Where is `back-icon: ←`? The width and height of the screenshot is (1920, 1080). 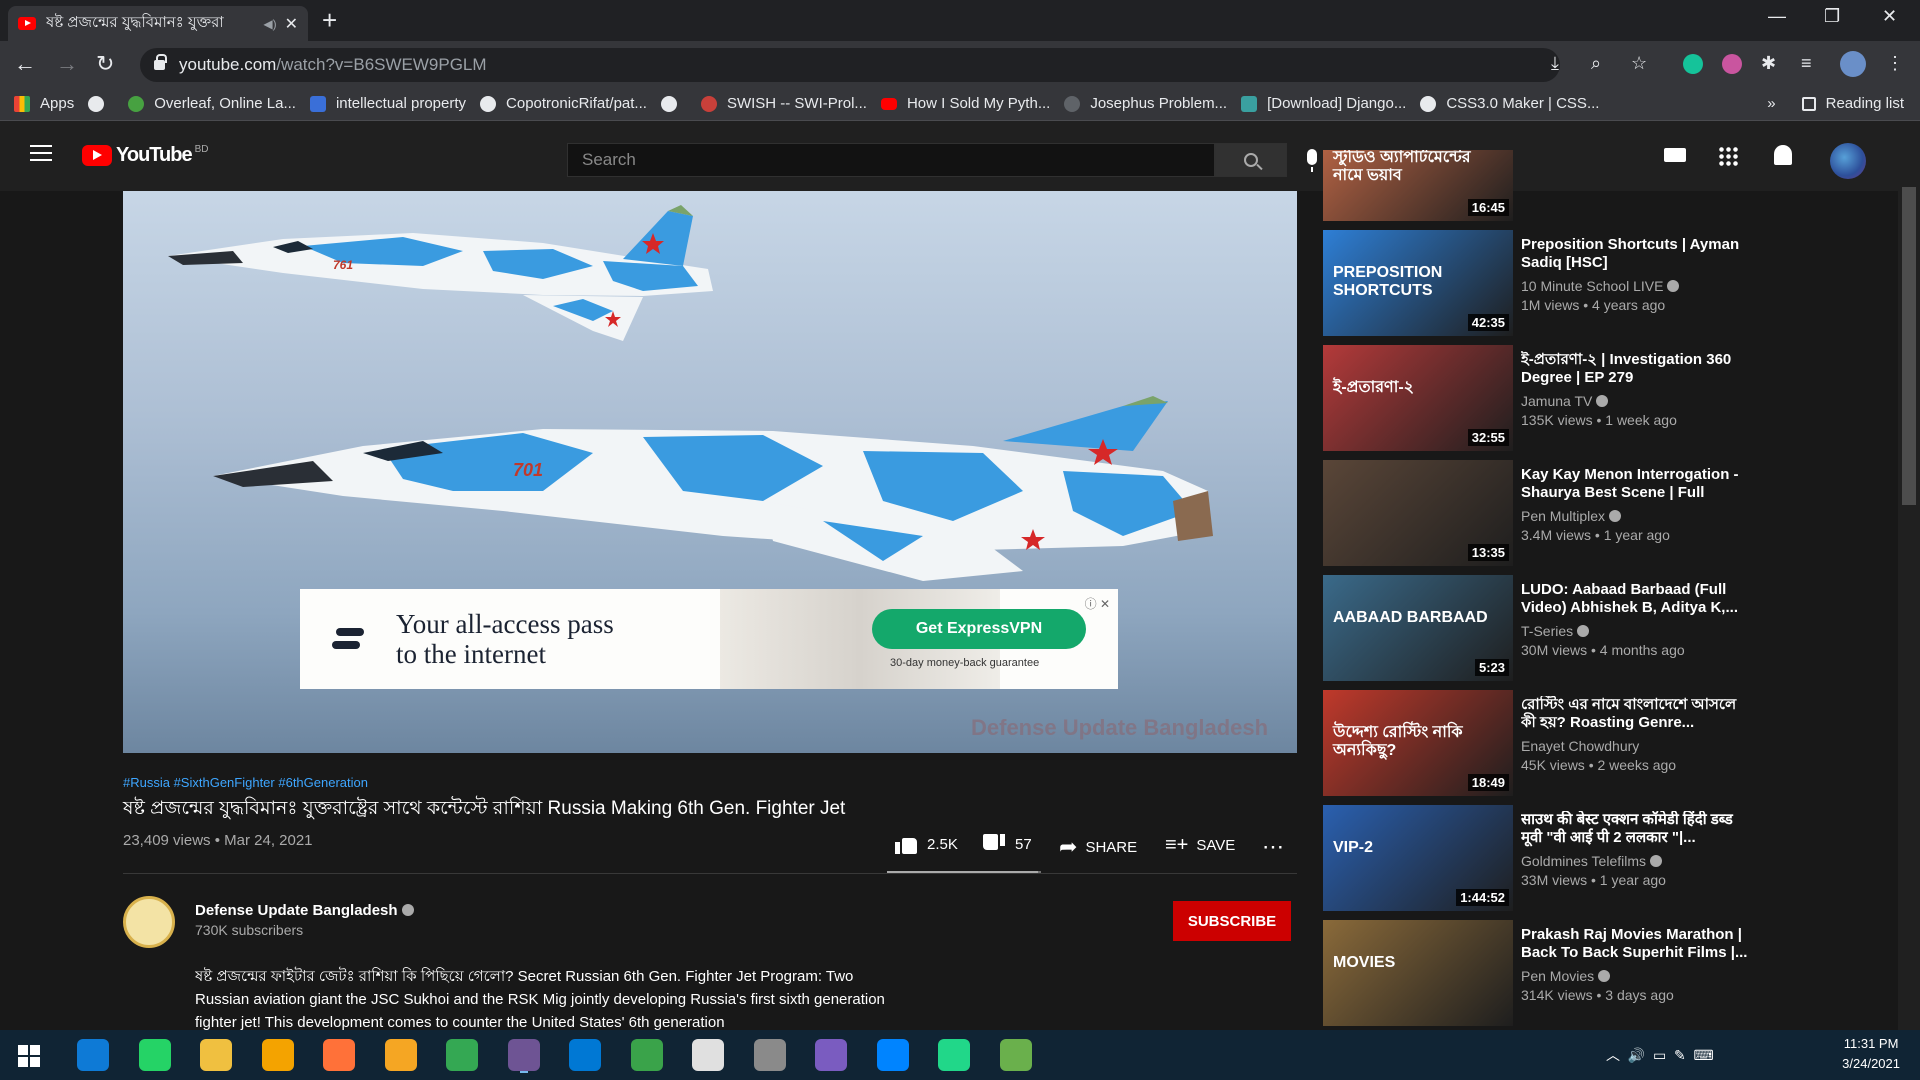 back-icon: ← is located at coordinates (25, 64).